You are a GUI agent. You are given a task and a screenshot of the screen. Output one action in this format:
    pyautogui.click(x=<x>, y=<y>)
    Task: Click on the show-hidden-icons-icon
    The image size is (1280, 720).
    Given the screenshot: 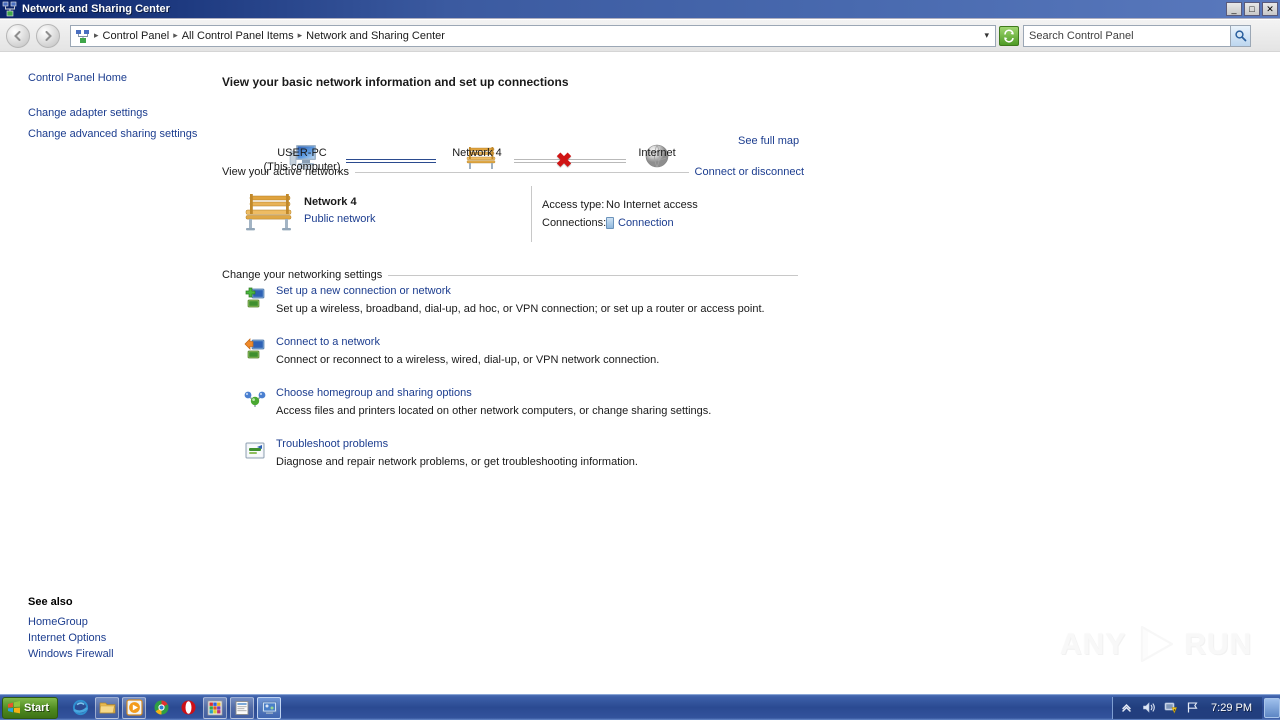 What is the action you would take?
    pyautogui.click(x=1126, y=707)
    